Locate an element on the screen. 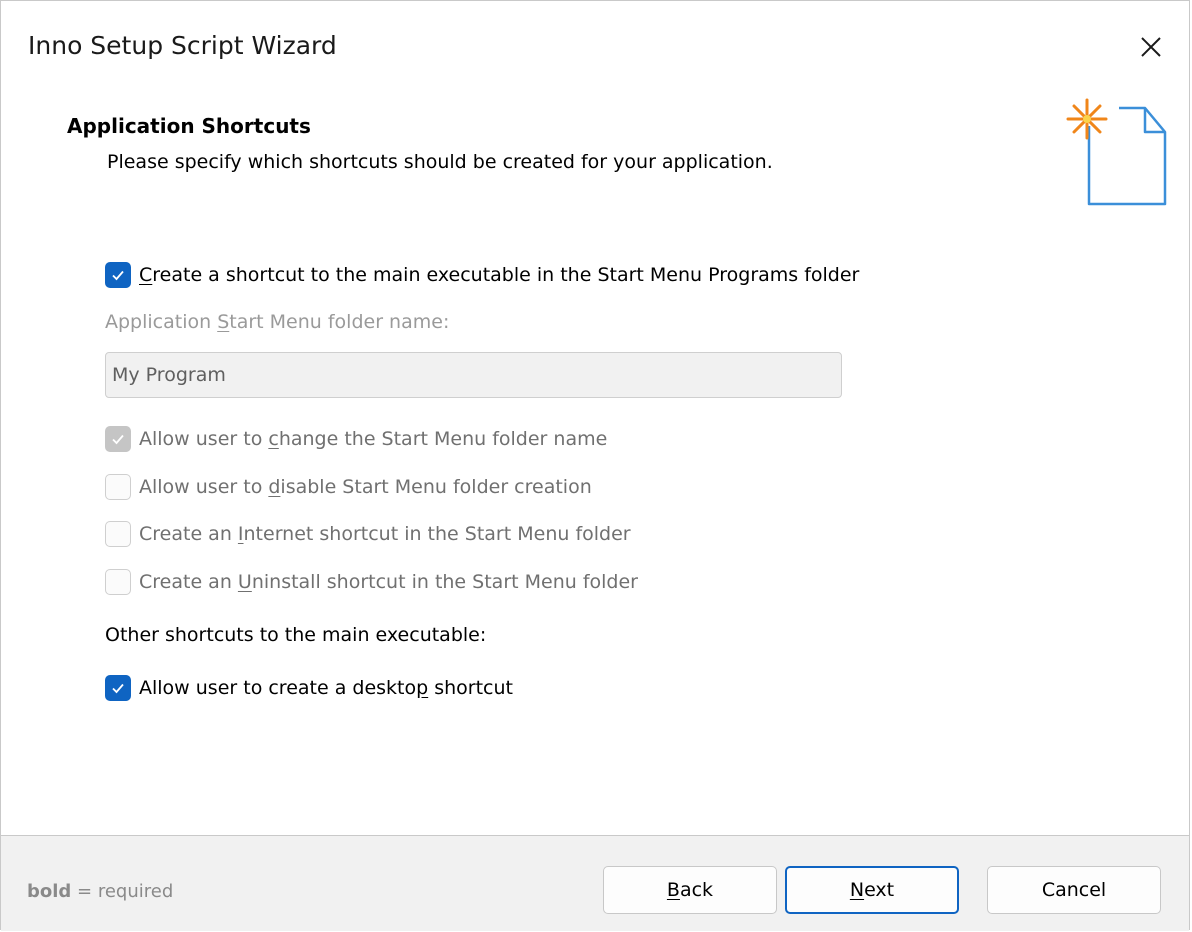 The width and height of the screenshot is (1192, 932). button-accelerator: N is located at coordinates (857, 890).